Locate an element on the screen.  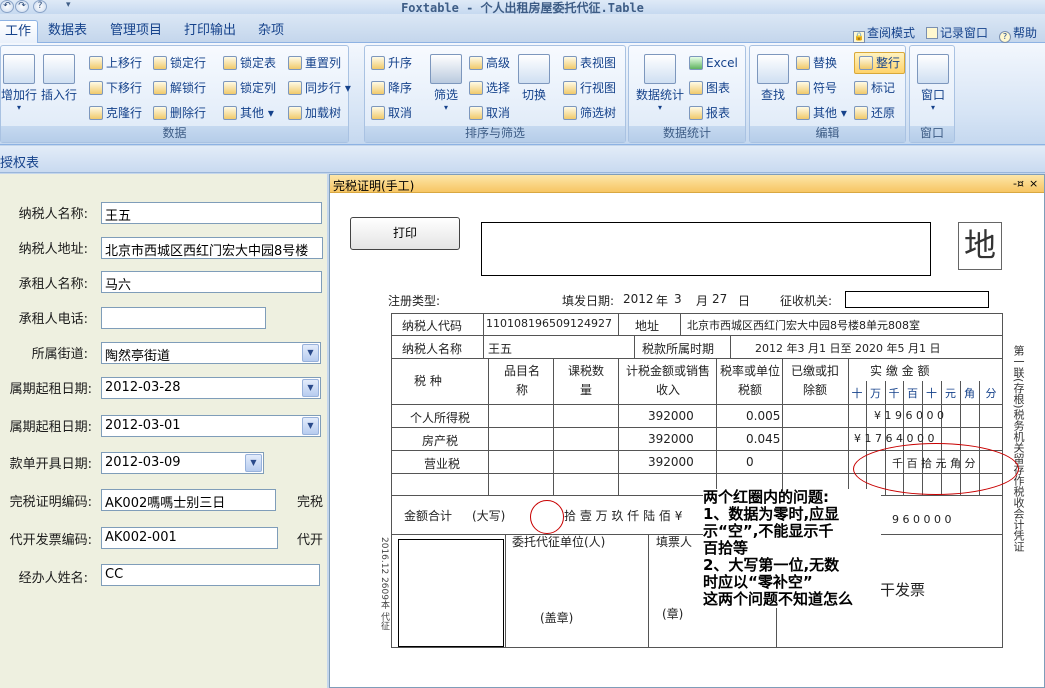
row2-tax: 房产税 is located at coordinates (440, 441).